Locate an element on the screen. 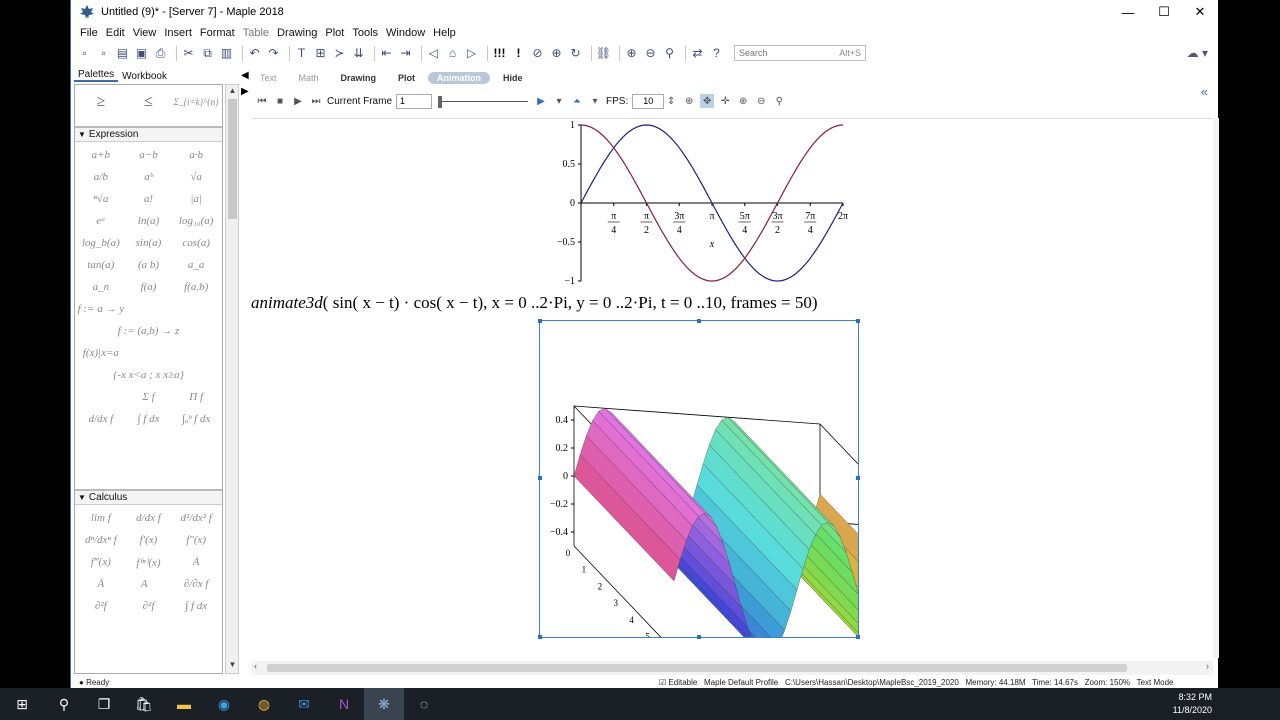 This screenshot has width=1280, height=720. loop-dropdown-icon: ▾ is located at coordinates (595, 101).